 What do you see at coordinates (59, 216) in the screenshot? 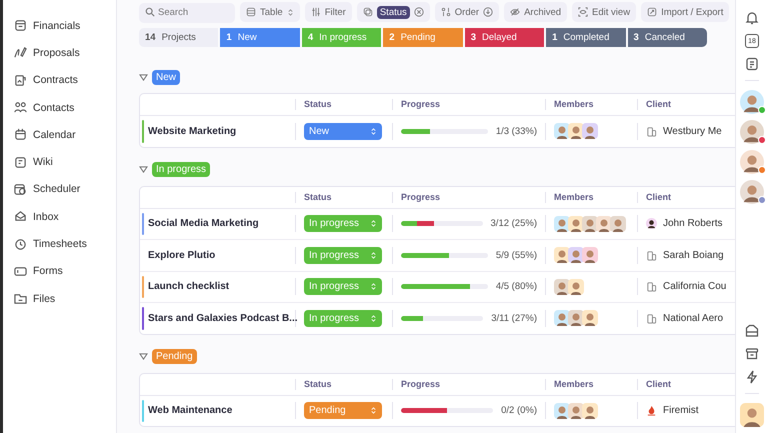
I see `sidebar-item: Inbox` at bounding box center [59, 216].